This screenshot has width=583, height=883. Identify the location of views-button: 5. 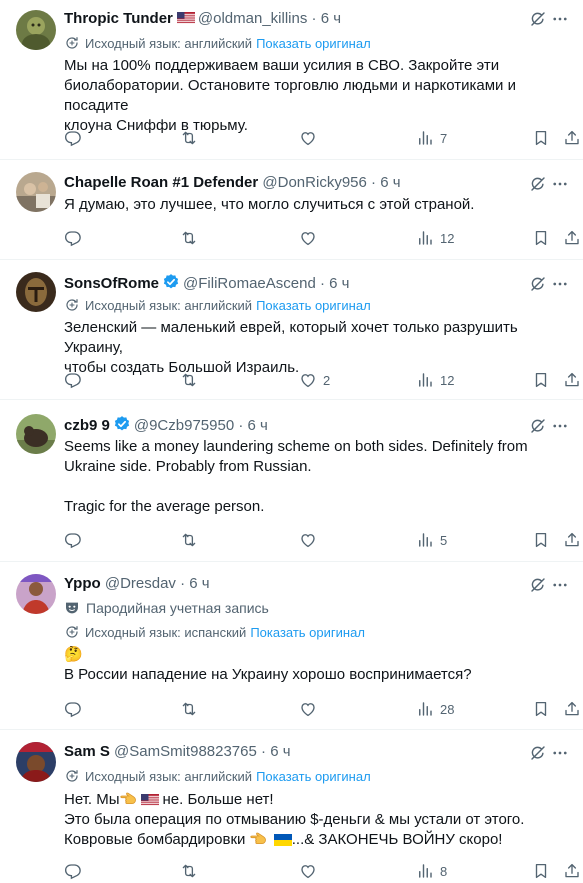
(431, 540).